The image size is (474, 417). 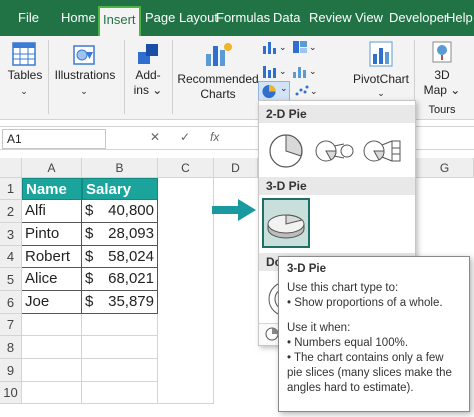 What do you see at coordinates (274, 91) in the screenshot?
I see `pie-chart-button: ⌄` at bounding box center [274, 91].